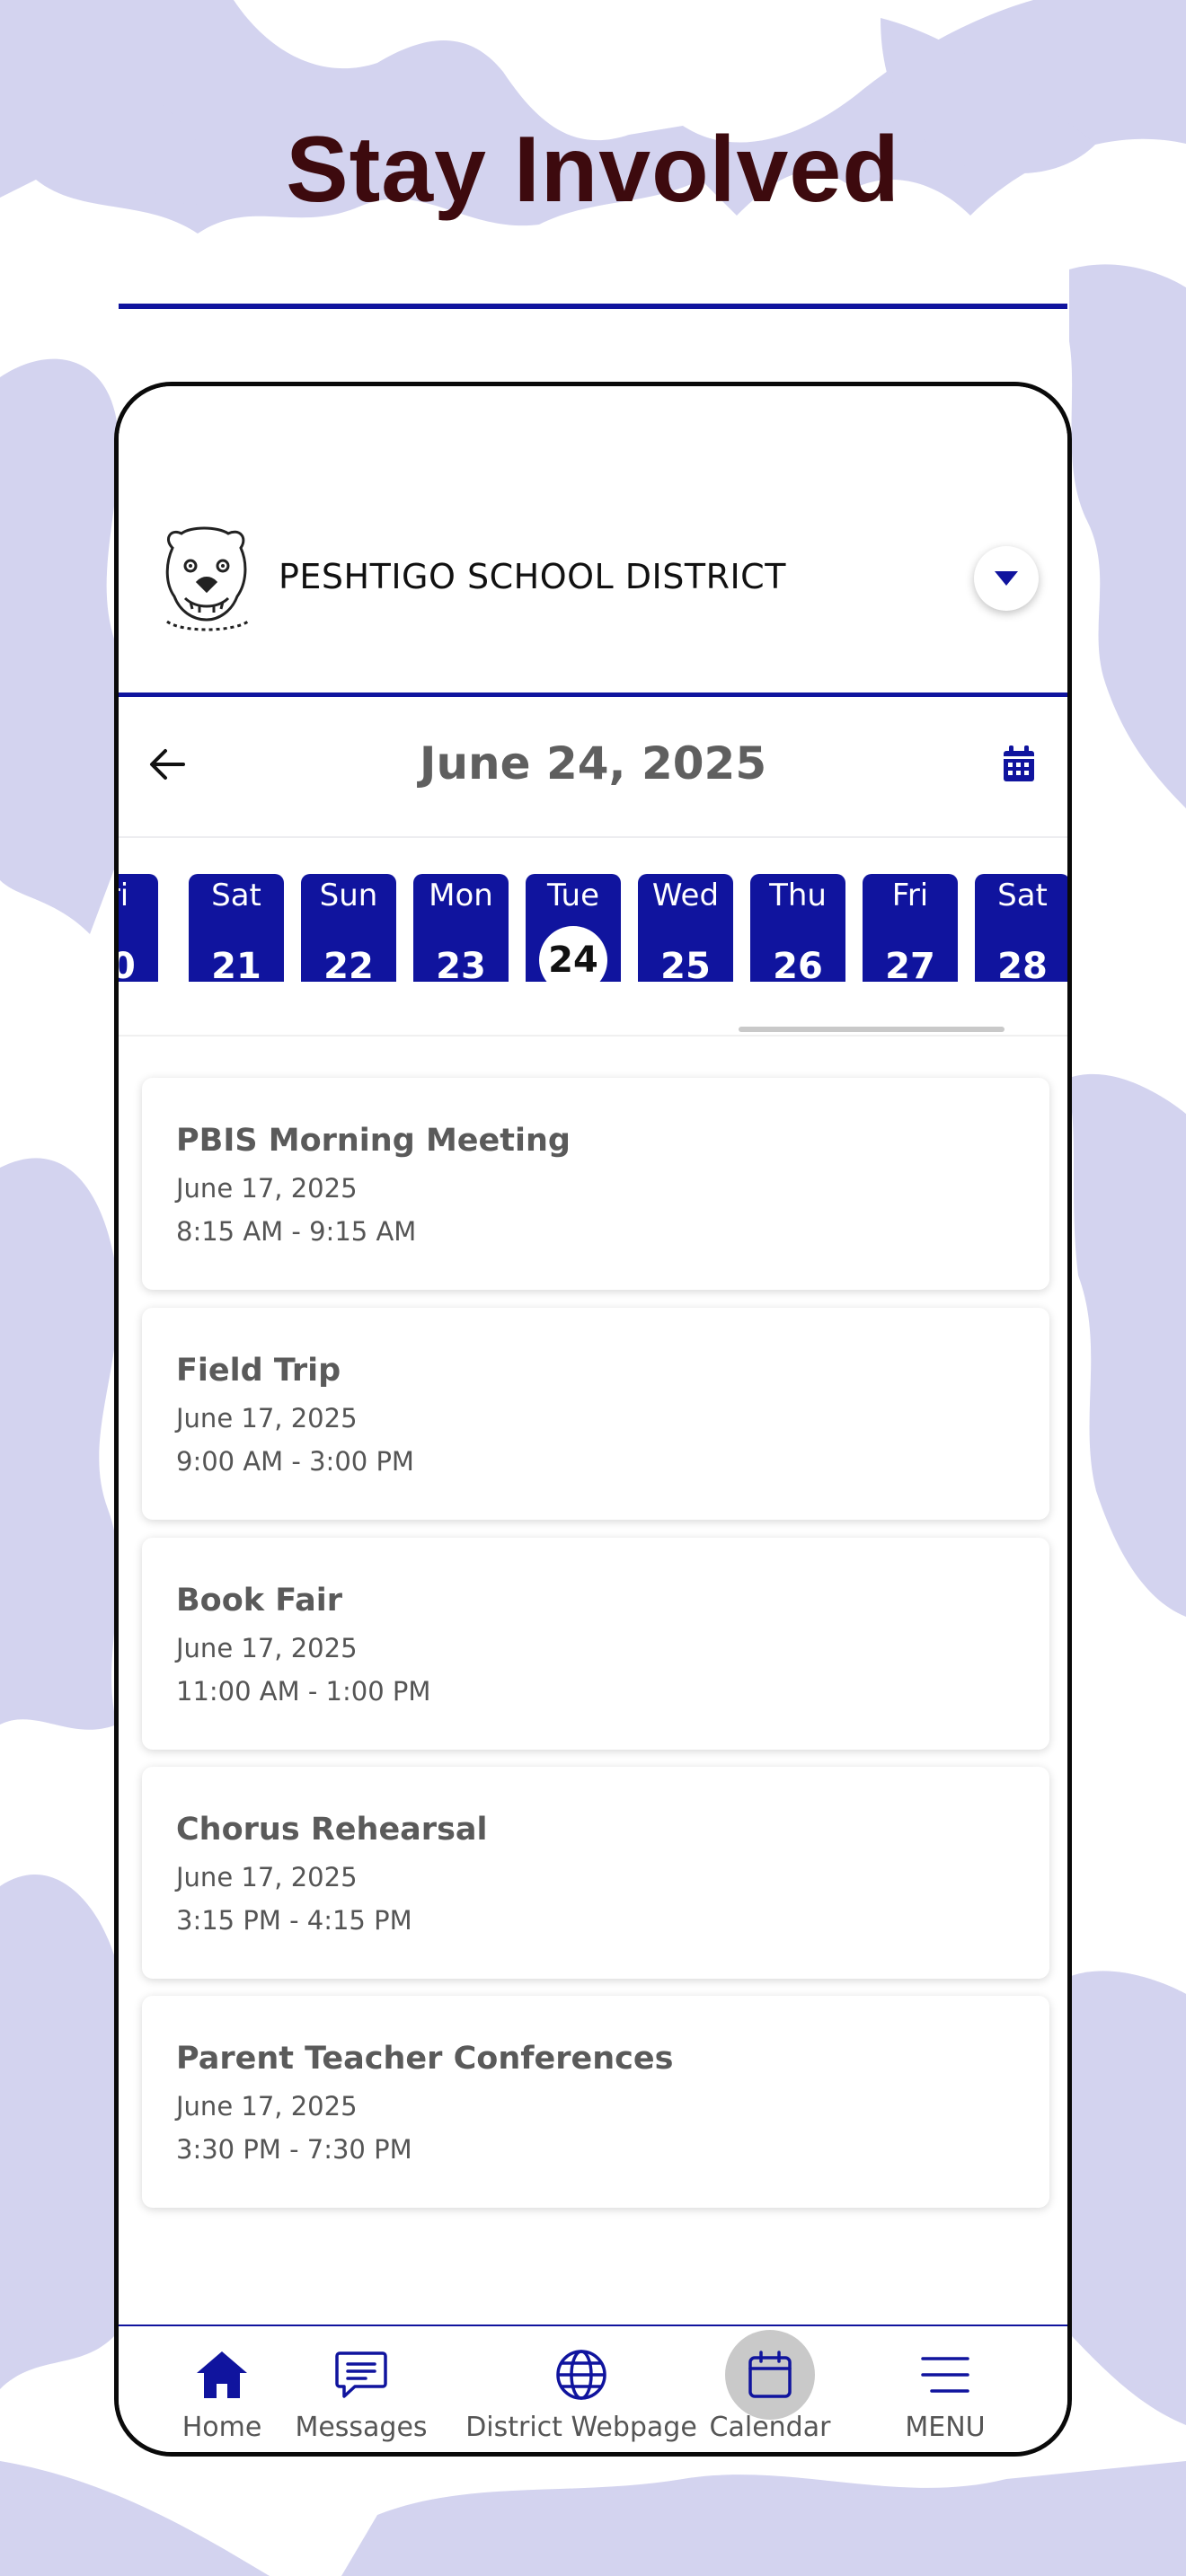  Describe the element at coordinates (797, 928) in the screenshot. I see `day-chip: Thu 26` at that location.